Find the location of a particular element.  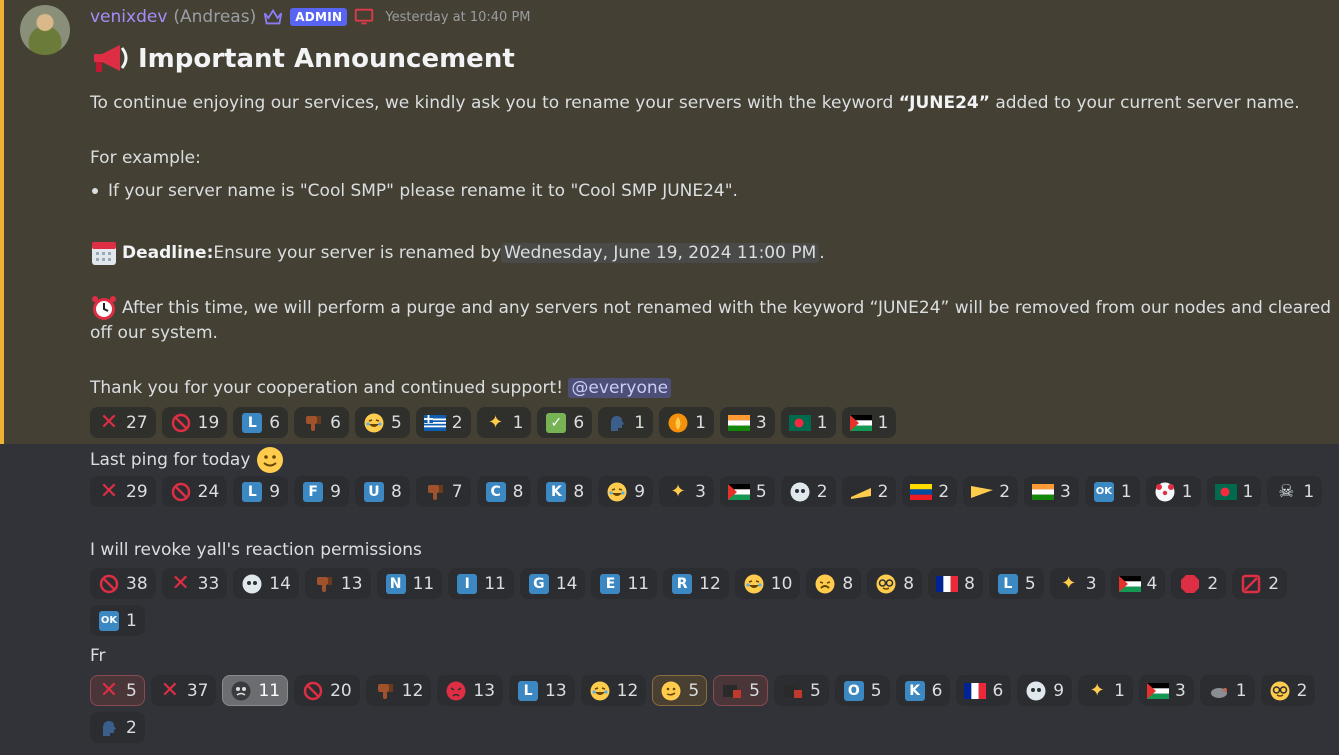

custom-image-icon is located at coordinates (793, 691).